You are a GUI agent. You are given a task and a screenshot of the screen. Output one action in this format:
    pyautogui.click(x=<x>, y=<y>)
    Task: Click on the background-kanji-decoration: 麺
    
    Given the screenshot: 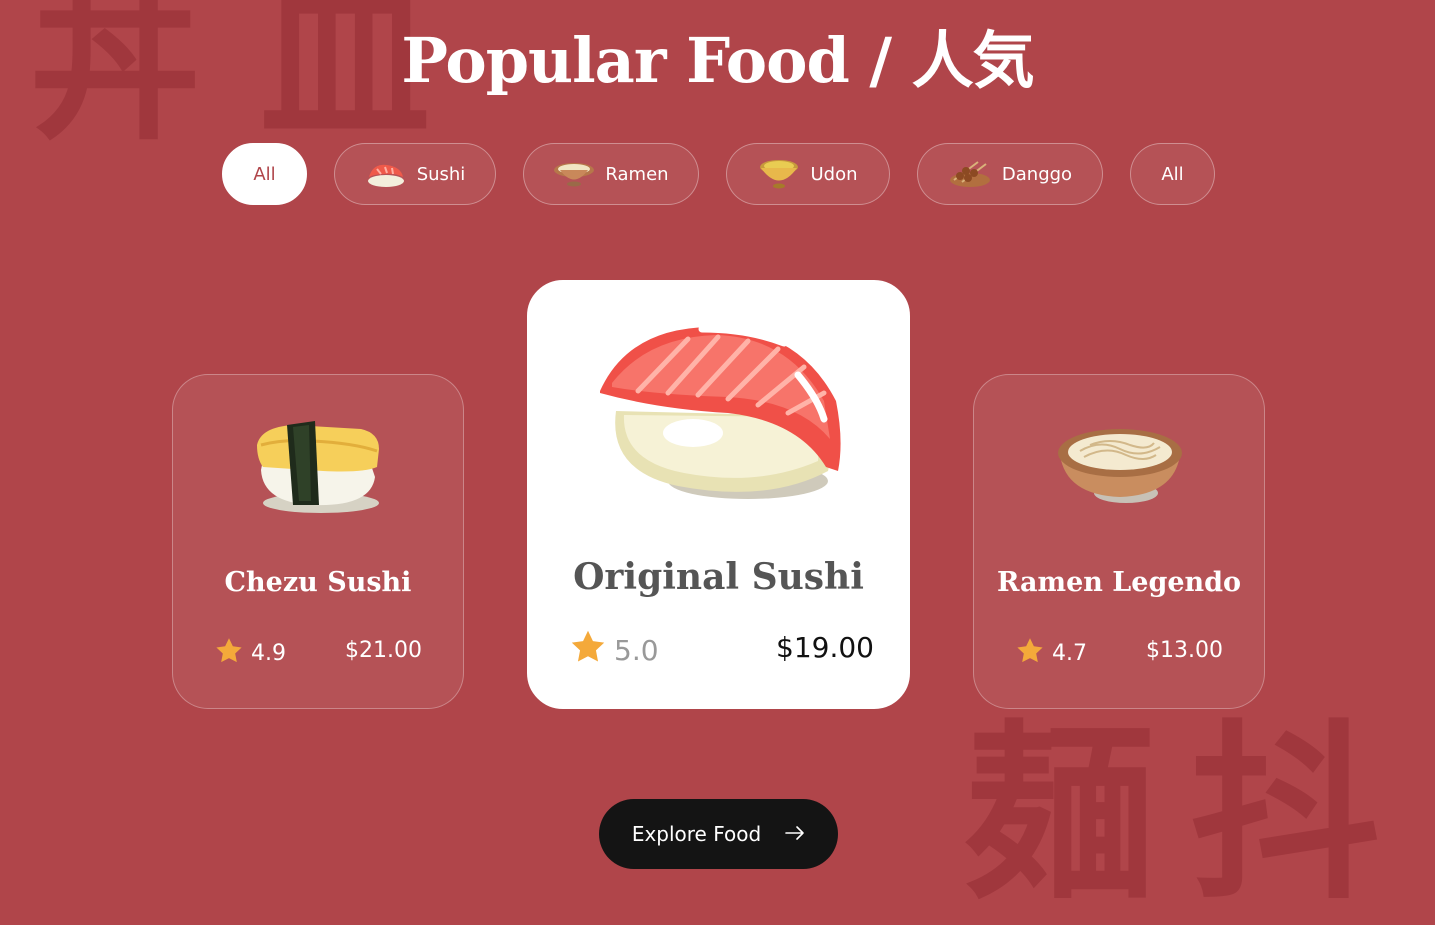 What is the action you would take?
    pyautogui.click(x=1060, y=814)
    